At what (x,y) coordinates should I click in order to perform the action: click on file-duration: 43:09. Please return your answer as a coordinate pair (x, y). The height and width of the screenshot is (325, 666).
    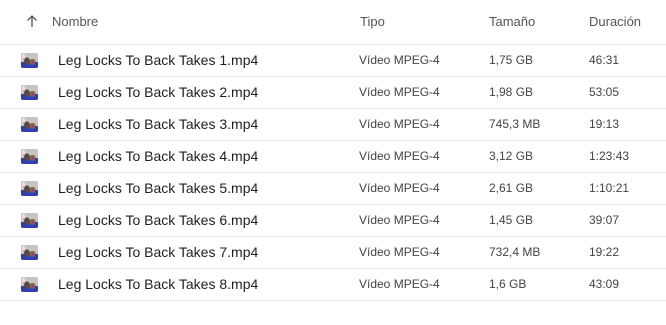
    Looking at the image, I should click on (604, 284).